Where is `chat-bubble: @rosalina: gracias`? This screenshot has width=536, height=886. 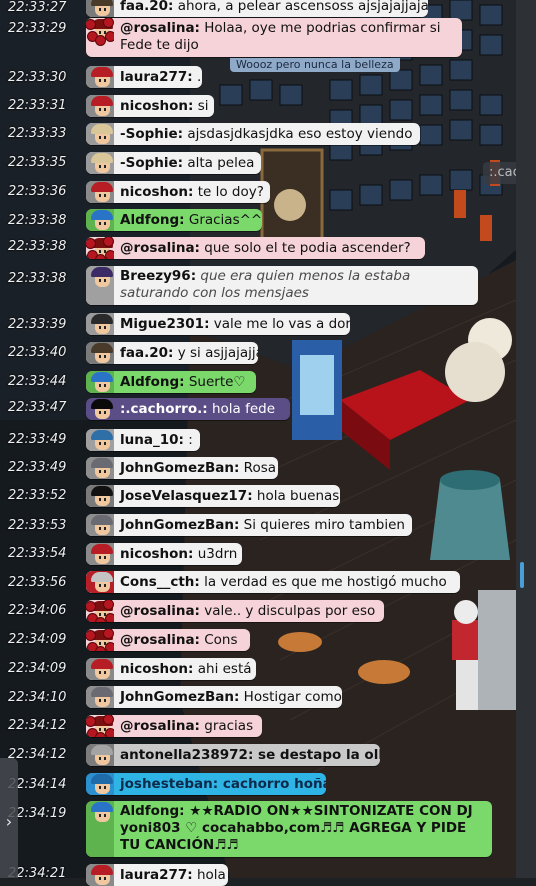
chat-bubble: @rosalina: gracias is located at coordinates (174, 726).